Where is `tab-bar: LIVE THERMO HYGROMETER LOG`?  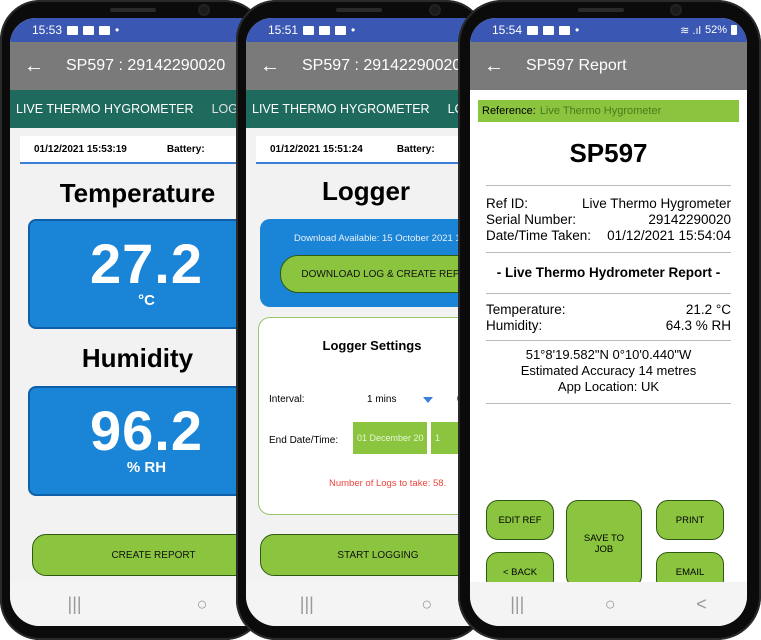 tab-bar: LIVE THERMO HYGROMETER LOG is located at coordinates (366, 109).